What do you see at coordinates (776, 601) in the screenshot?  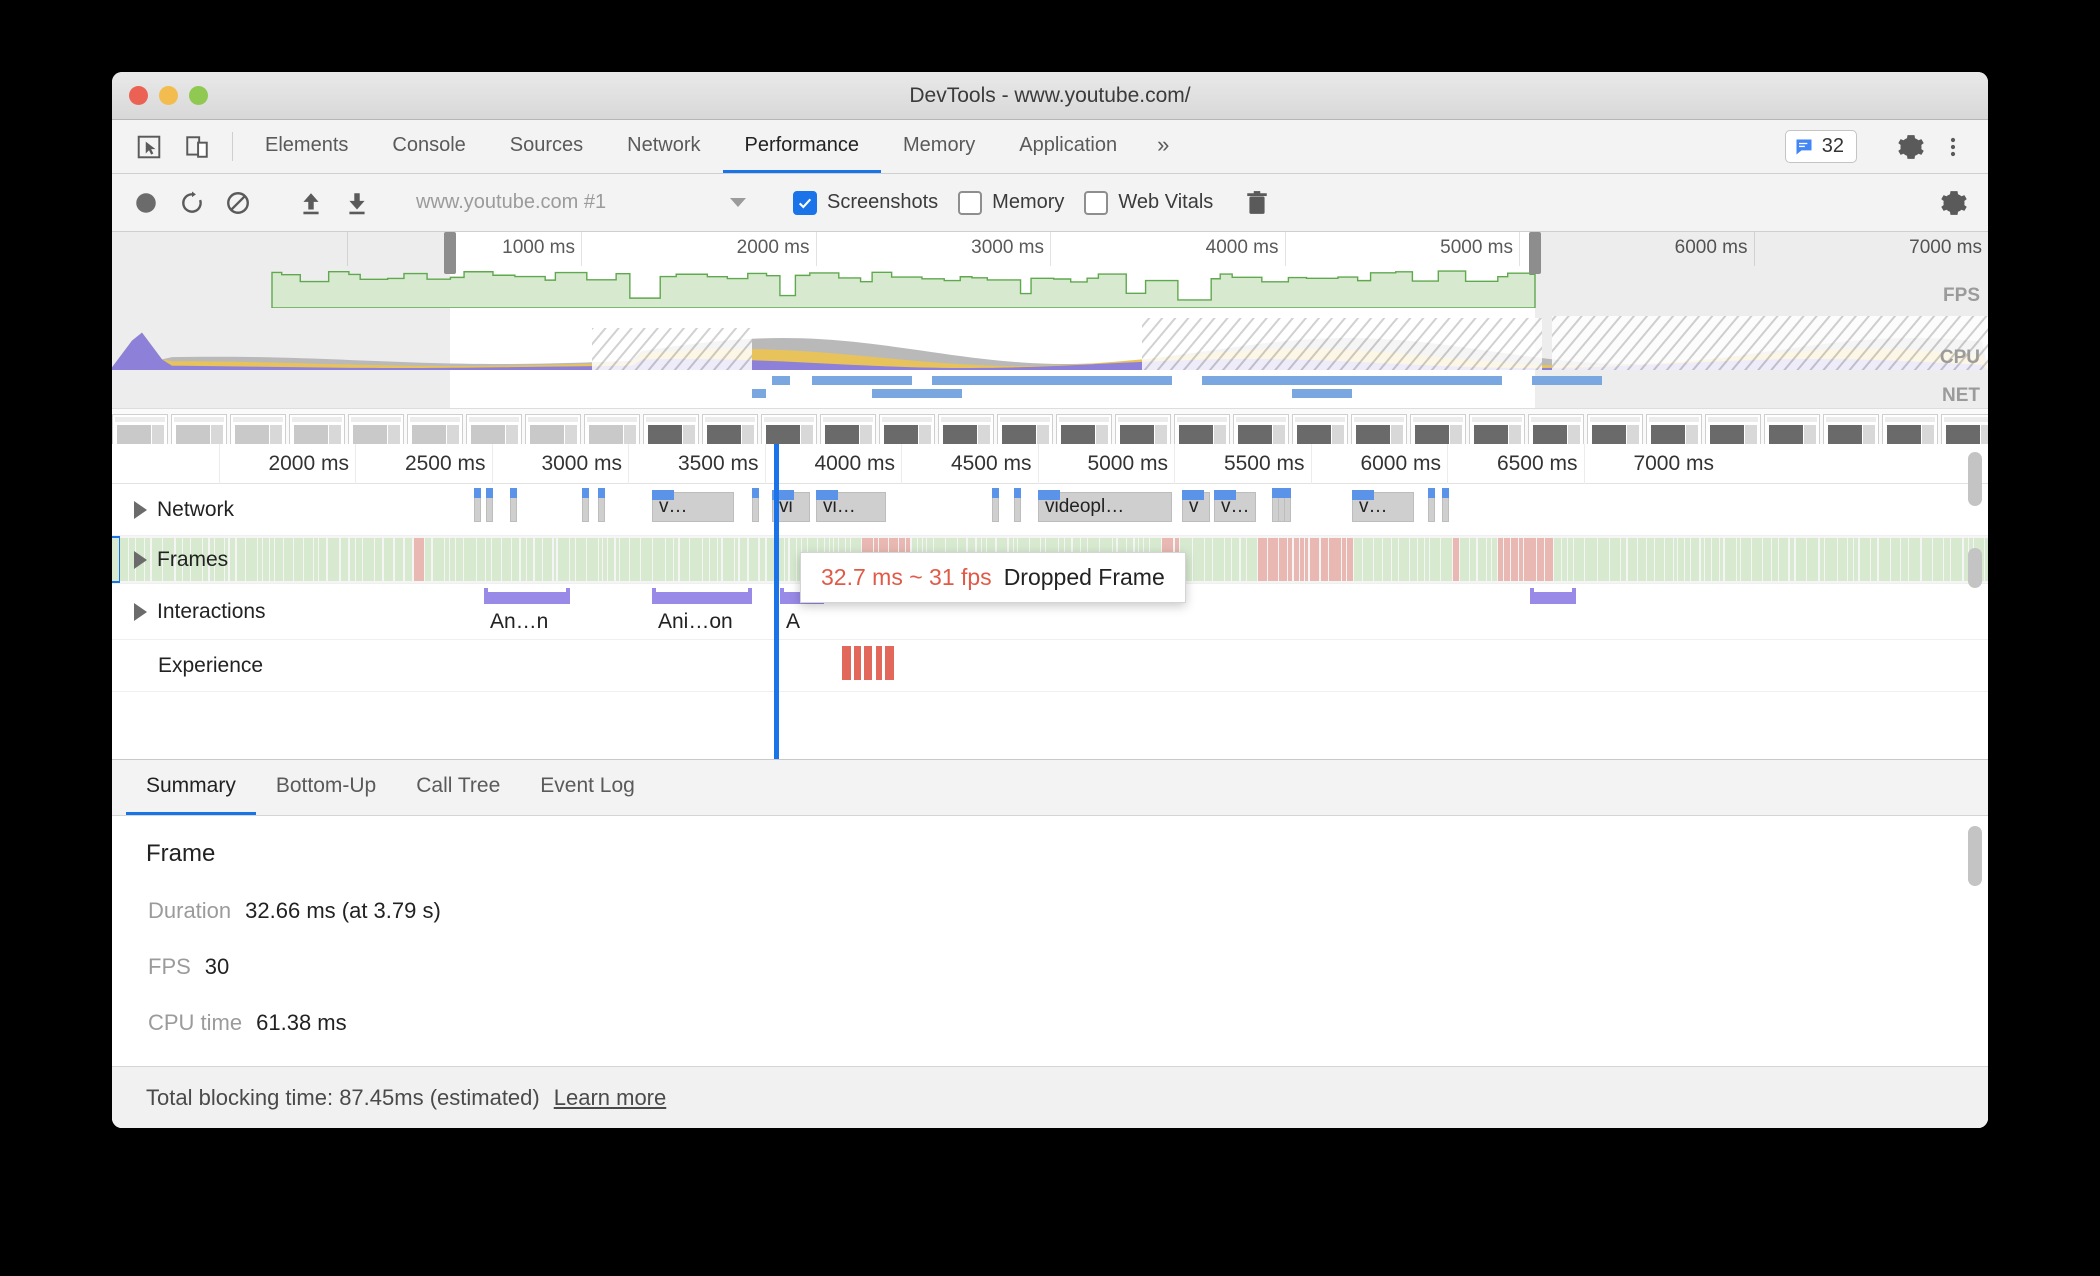 I see `timeline-playhead` at bounding box center [776, 601].